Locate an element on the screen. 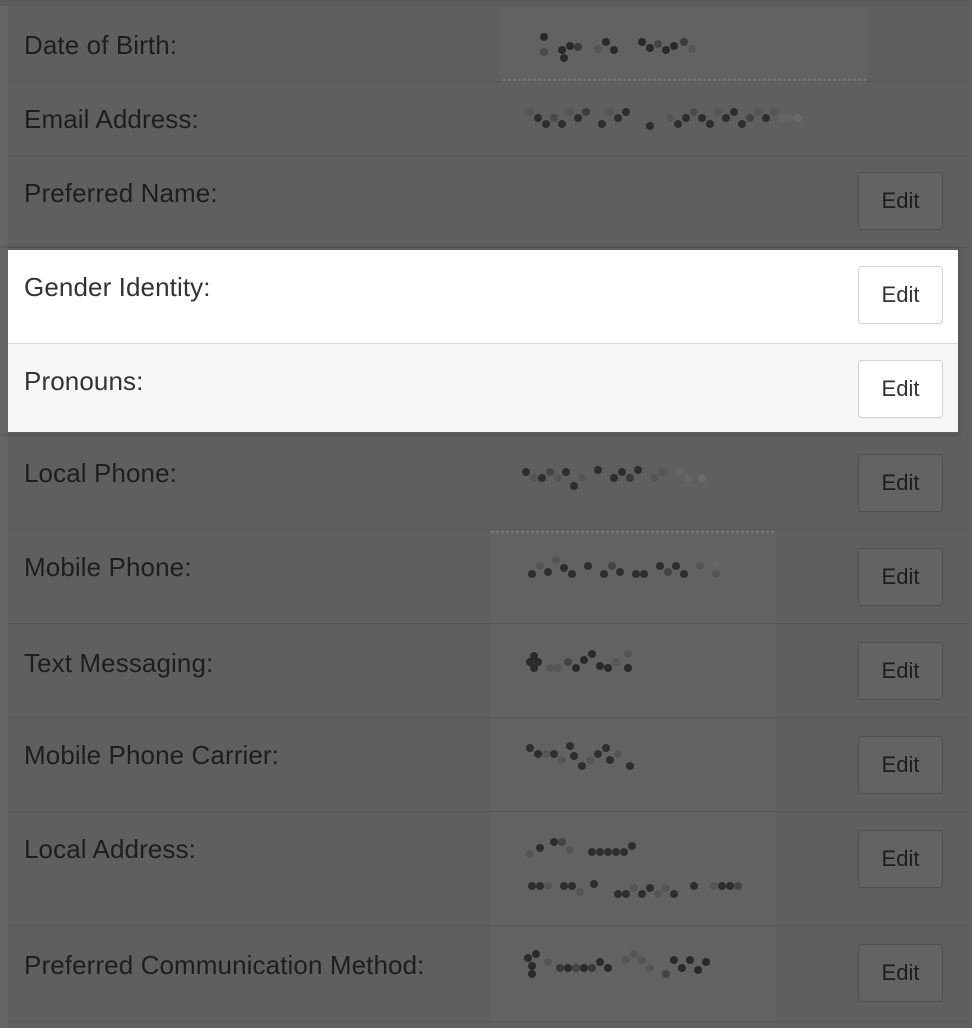  edit-gender-identity-button: Edit is located at coordinates (900, 295).